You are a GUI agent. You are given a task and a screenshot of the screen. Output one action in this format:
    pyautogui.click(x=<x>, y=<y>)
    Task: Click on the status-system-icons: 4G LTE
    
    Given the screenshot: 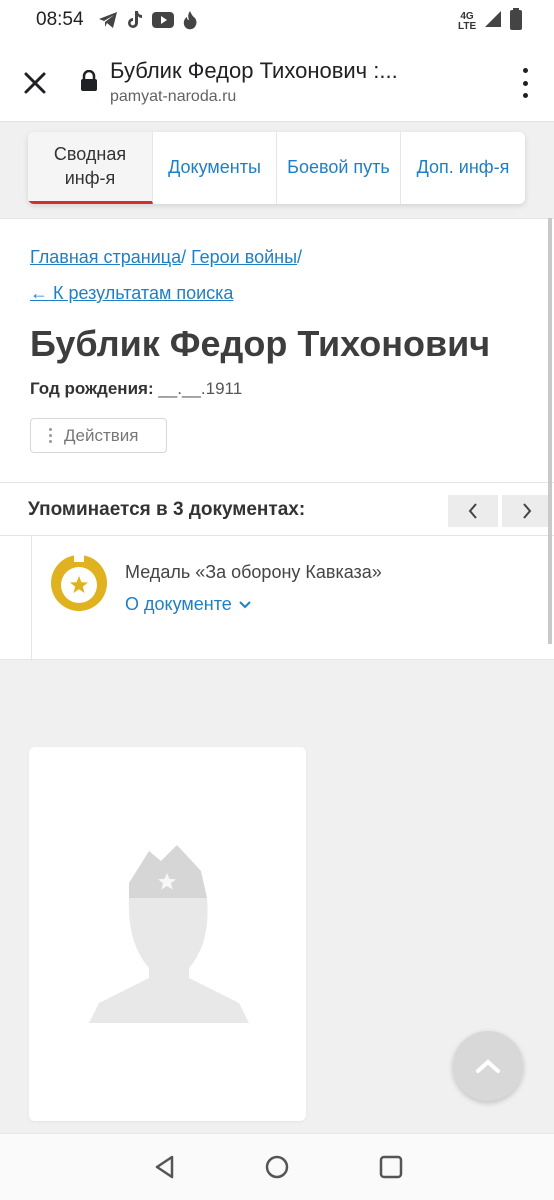 What is the action you would take?
    pyautogui.click(x=490, y=21)
    